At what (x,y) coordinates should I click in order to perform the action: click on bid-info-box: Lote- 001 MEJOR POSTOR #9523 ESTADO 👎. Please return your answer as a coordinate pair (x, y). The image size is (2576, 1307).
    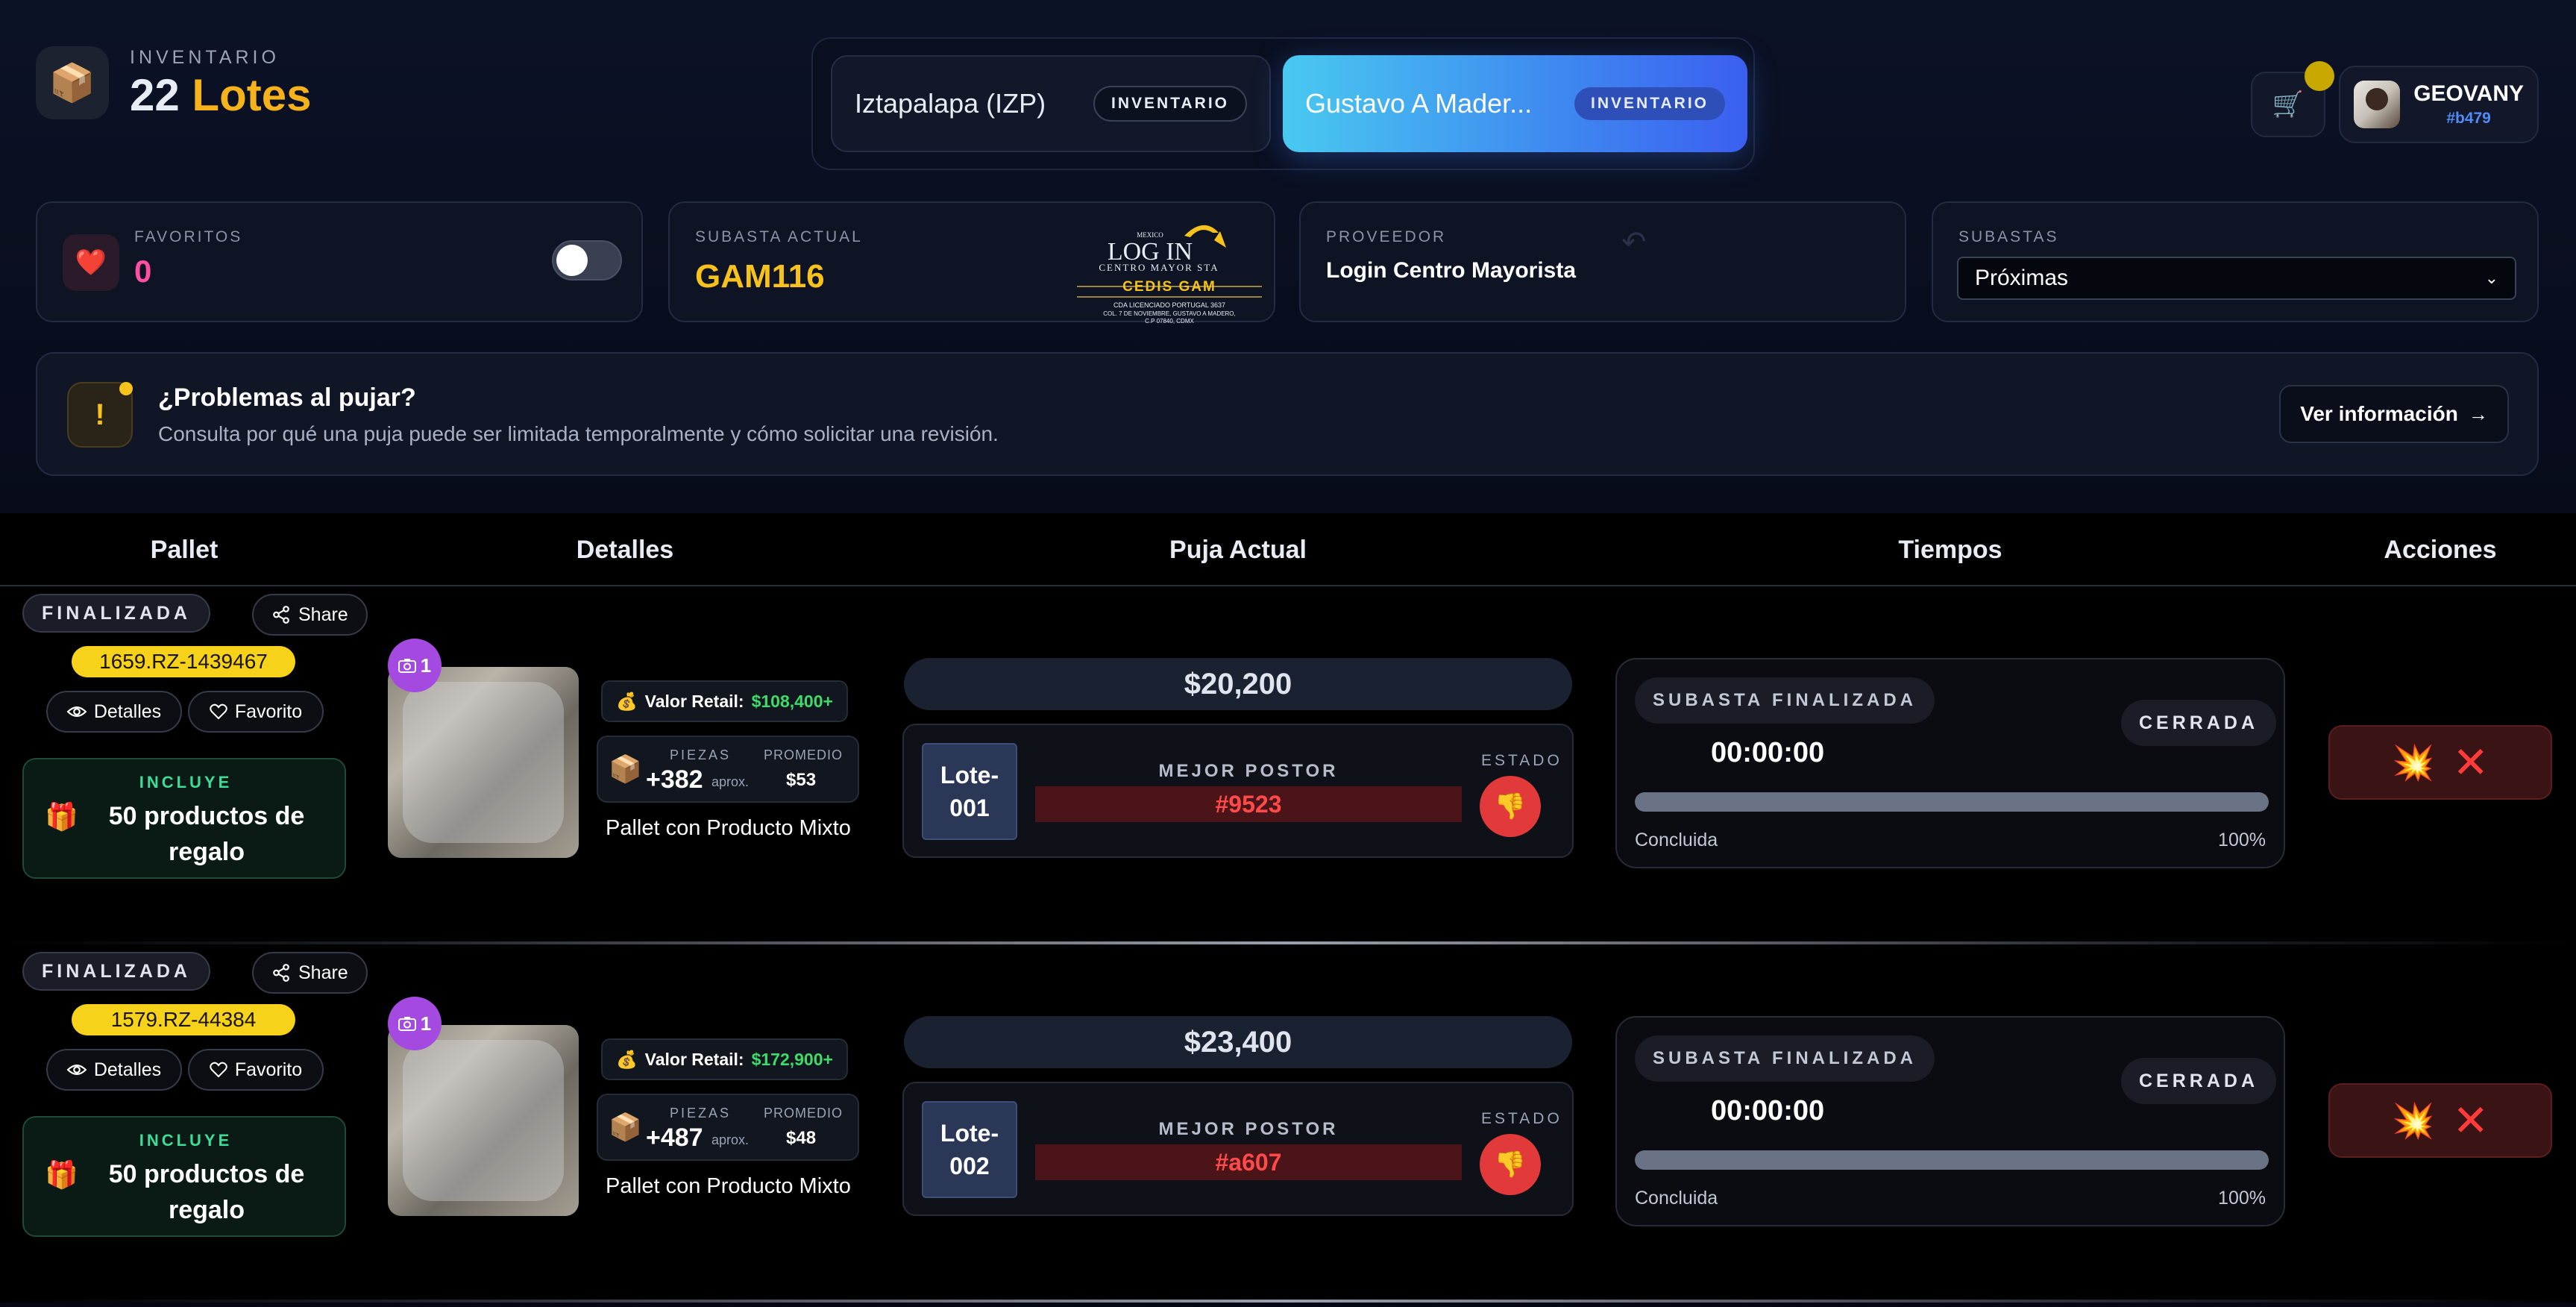
    Looking at the image, I should click on (1238, 791).